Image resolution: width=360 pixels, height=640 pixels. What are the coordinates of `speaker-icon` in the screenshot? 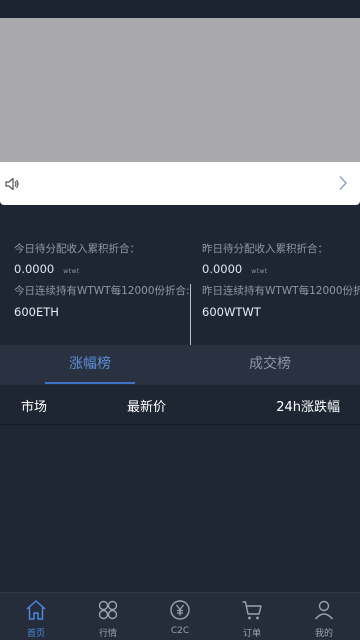 It's located at (12, 184).